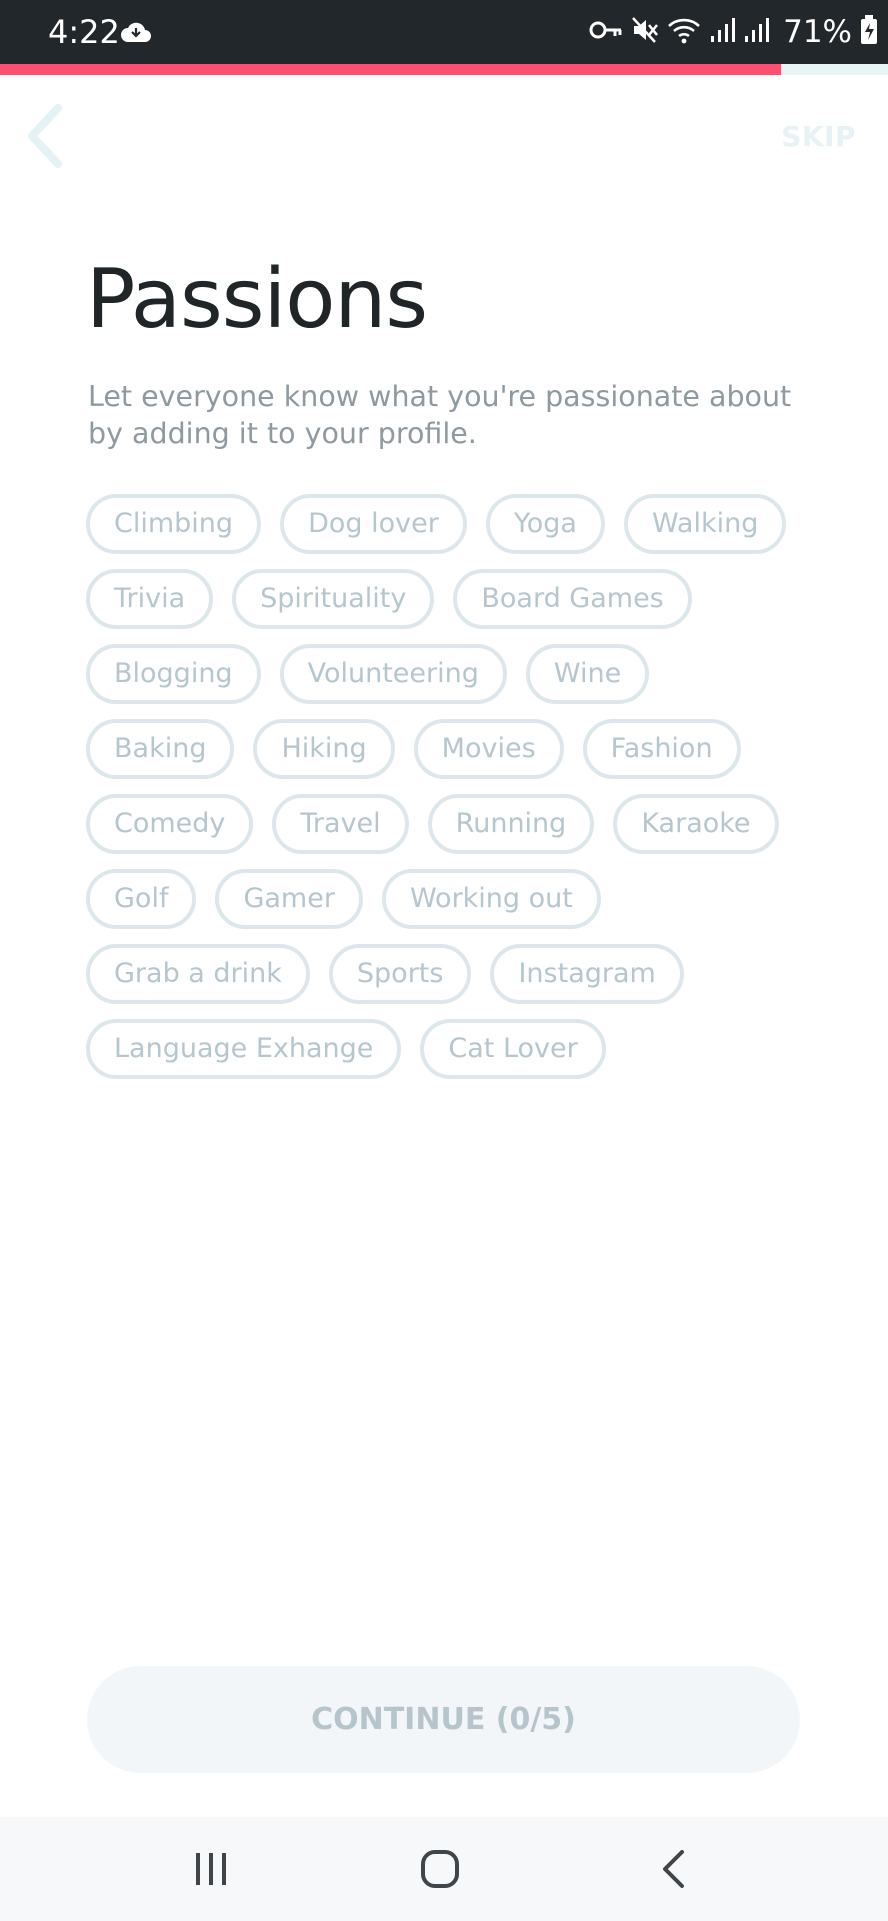 The image size is (888, 1921). What do you see at coordinates (869, 32) in the screenshot?
I see `battery-icon` at bounding box center [869, 32].